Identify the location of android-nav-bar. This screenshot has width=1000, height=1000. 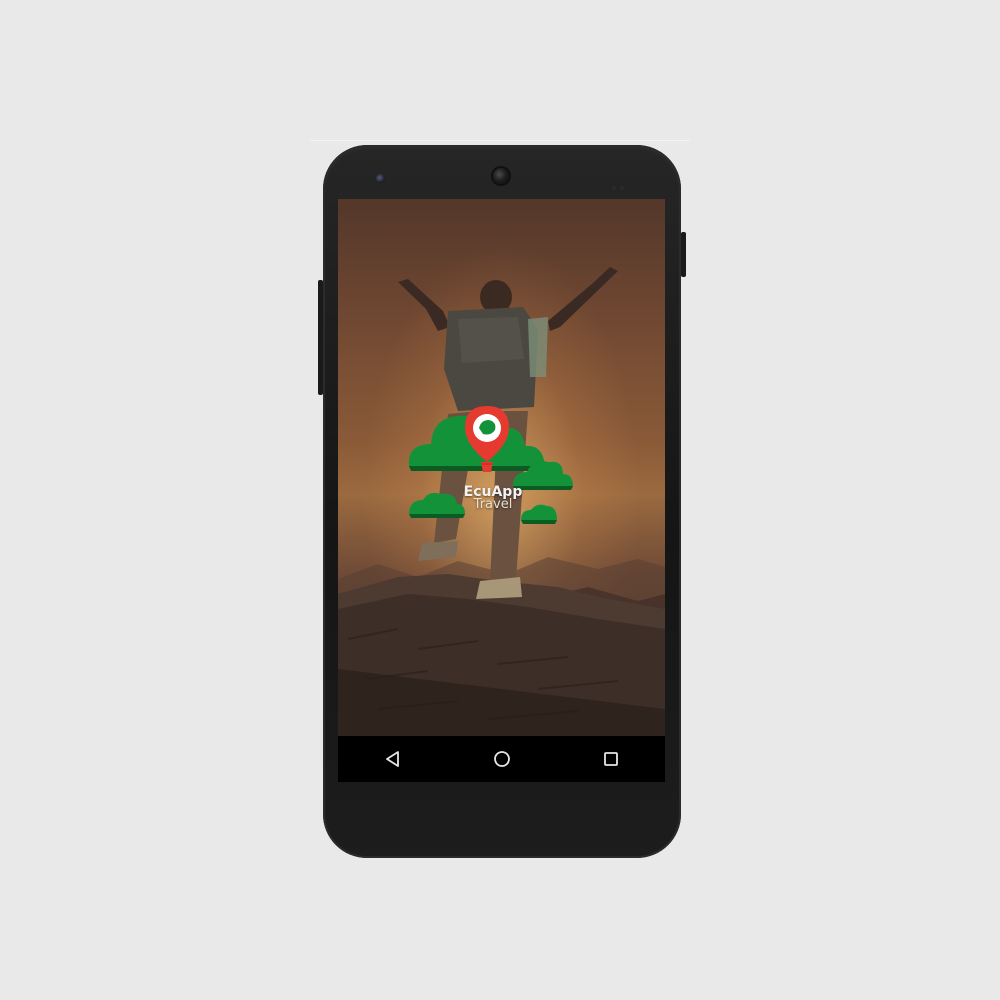
(501, 759).